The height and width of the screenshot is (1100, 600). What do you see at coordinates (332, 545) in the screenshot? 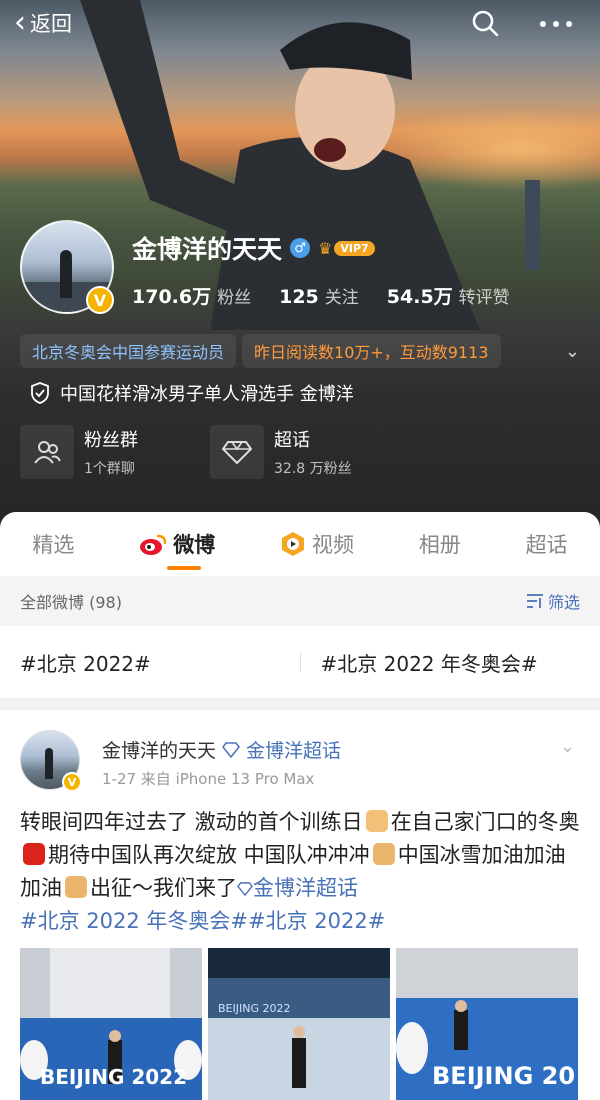
I see `tab-label: 视频` at bounding box center [332, 545].